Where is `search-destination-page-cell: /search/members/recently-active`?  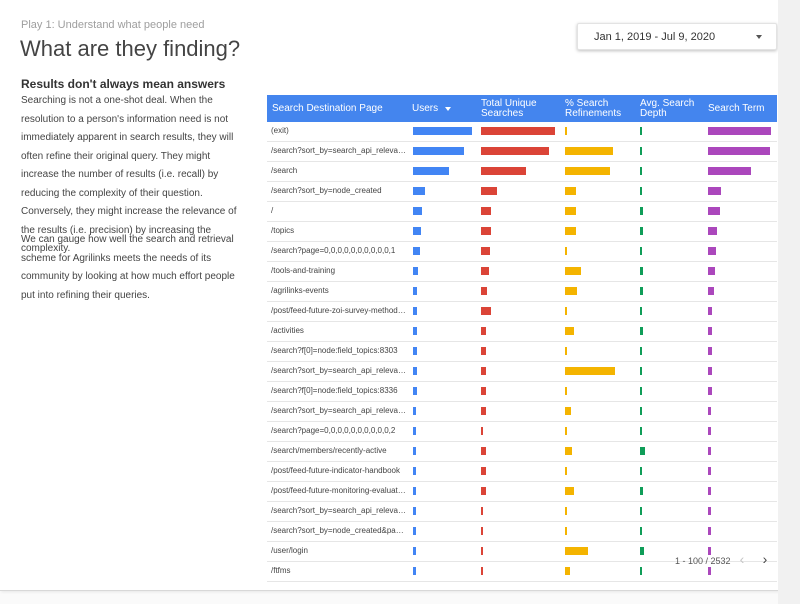
search-destination-page-cell: /search/members/recently-active is located at coordinates (329, 450).